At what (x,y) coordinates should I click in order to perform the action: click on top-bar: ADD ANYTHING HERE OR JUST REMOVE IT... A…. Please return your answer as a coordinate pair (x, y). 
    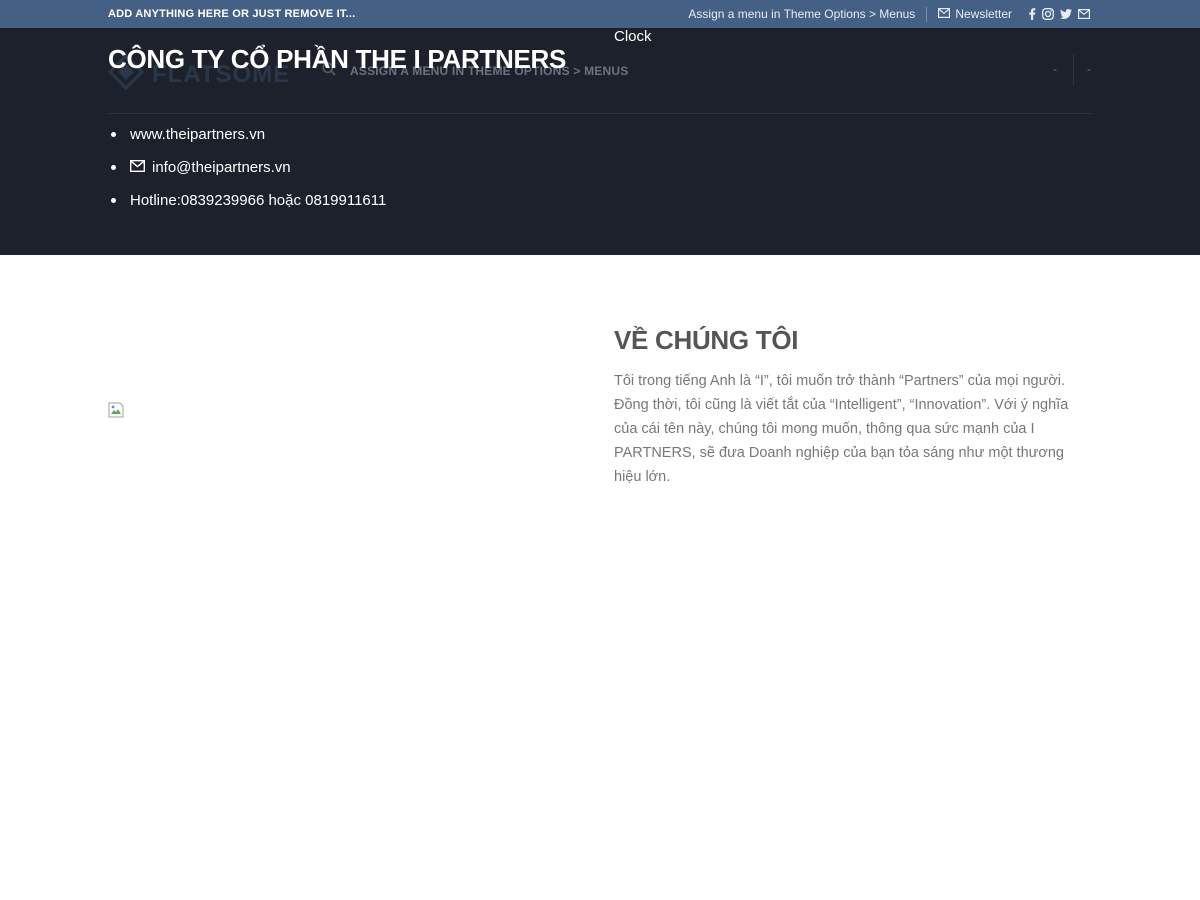
    Looking at the image, I should click on (600, 14).